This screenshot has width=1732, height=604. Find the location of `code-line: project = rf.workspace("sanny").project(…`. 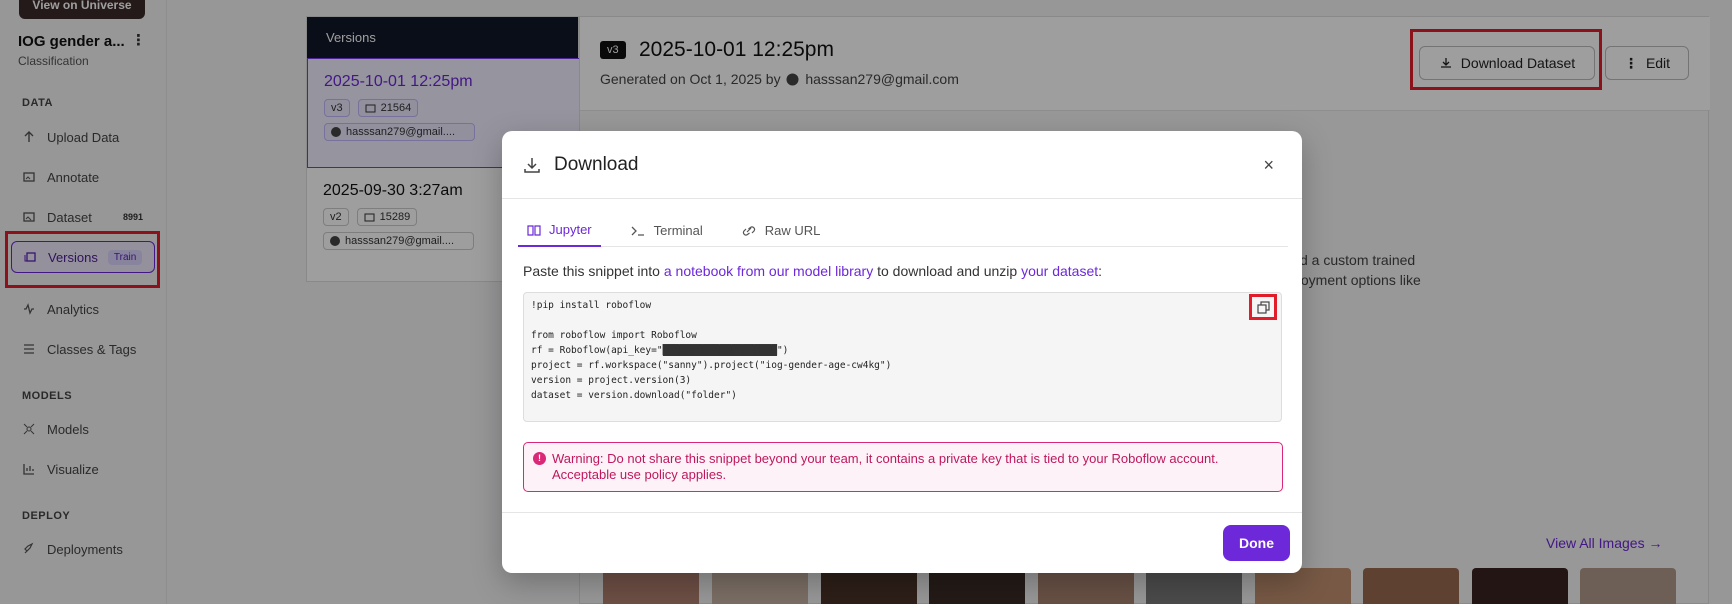

code-line: project = rf.workspace("sanny").project(… is located at coordinates (711, 365).